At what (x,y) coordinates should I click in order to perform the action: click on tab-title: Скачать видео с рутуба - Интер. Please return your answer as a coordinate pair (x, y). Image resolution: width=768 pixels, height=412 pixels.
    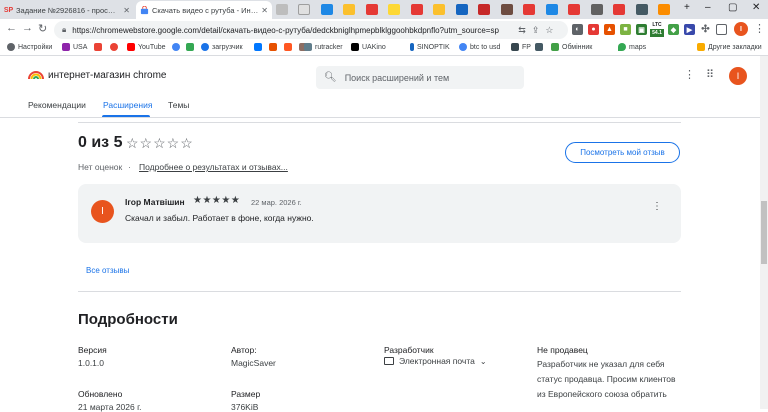
    Looking at the image, I should click on (205, 10).